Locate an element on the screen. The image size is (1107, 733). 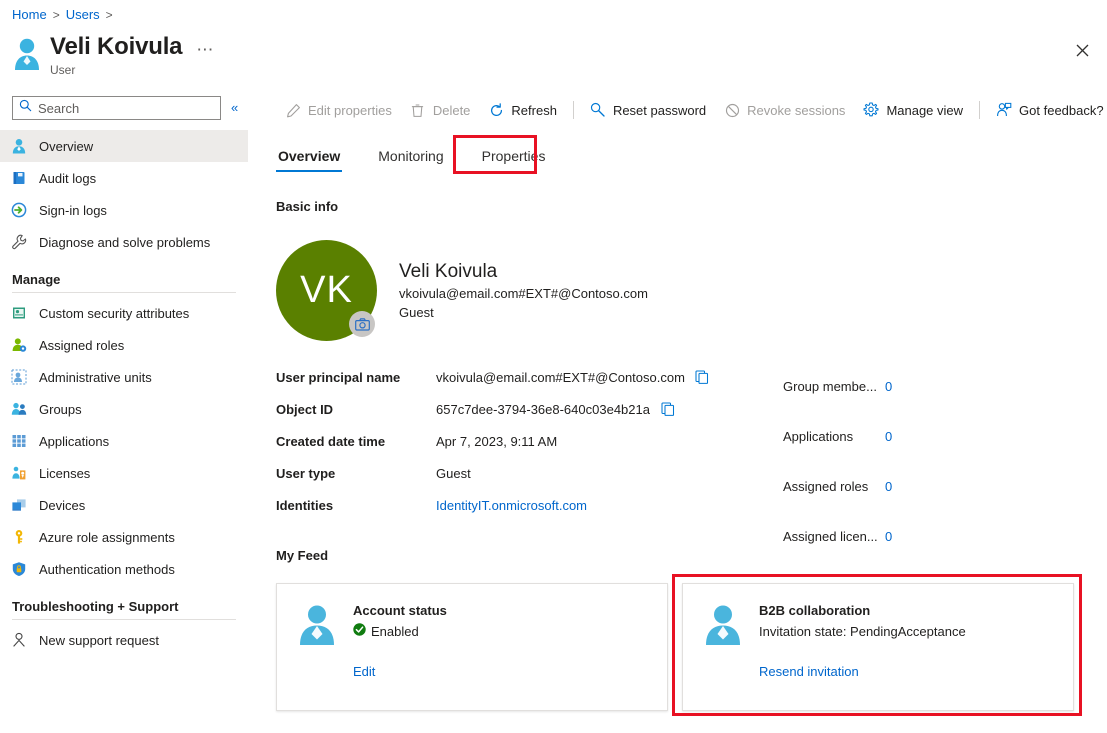
sidebar-item-administrative-units: Administrative units is located at coordinates (124, 377).